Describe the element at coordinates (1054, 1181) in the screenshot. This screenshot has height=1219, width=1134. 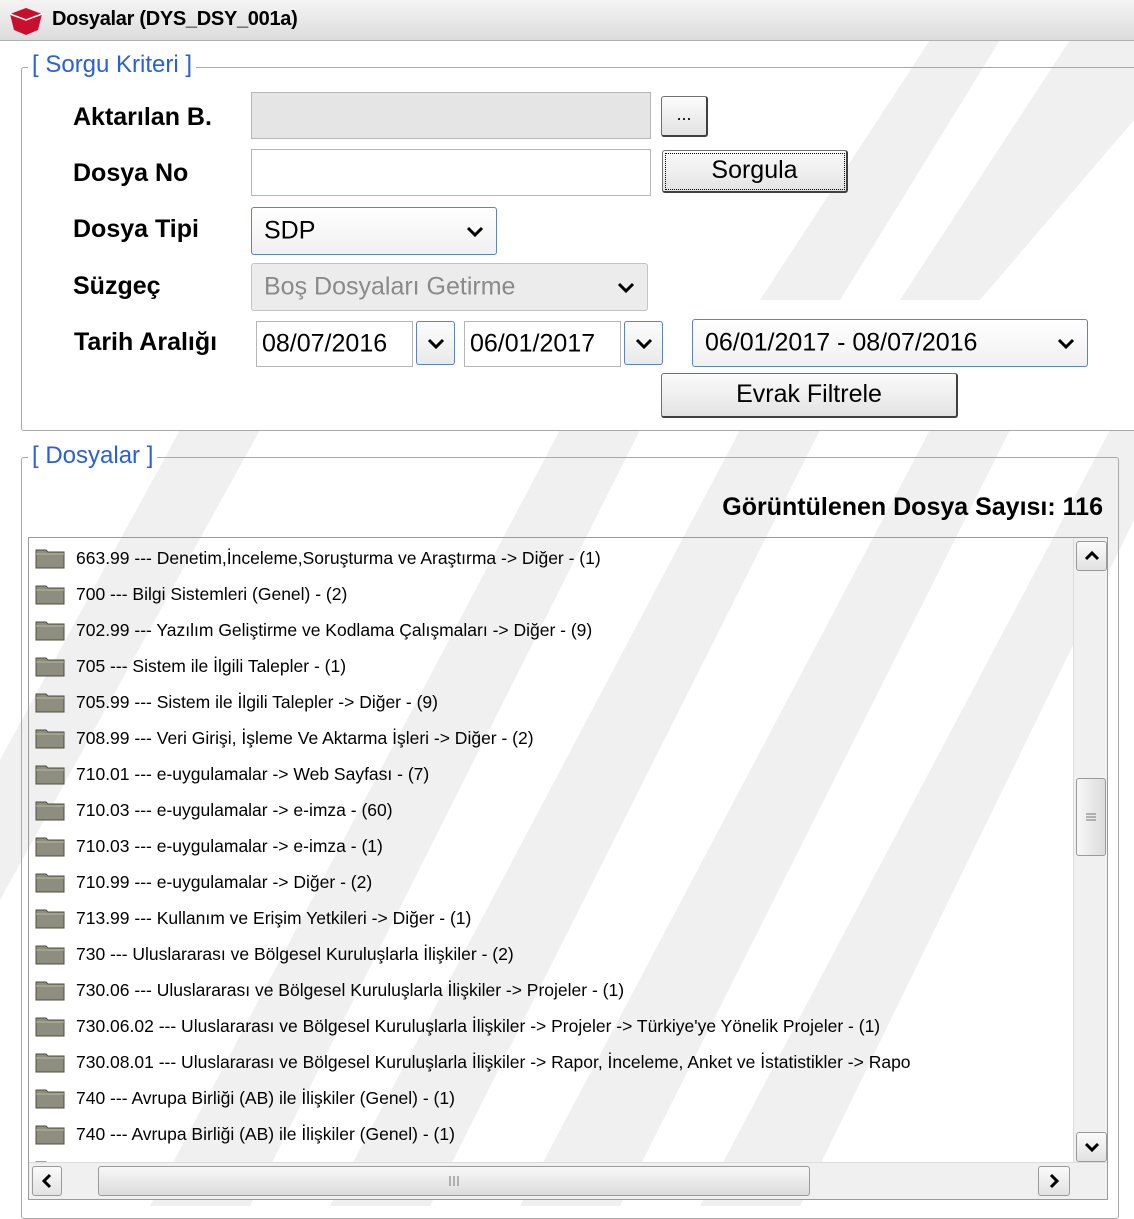
I see `scroll-right-button` at that location.